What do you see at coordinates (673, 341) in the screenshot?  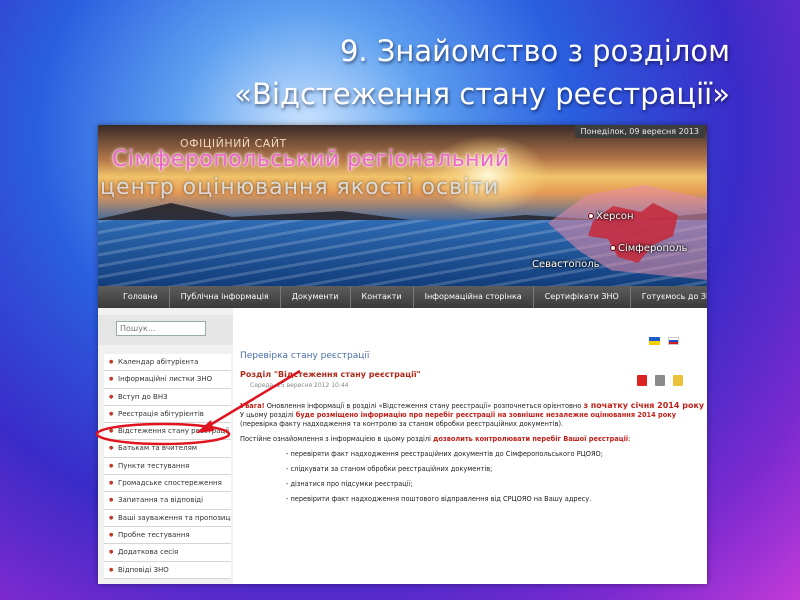 I see `russian-flag-icon` at bounding box center [673, 341].